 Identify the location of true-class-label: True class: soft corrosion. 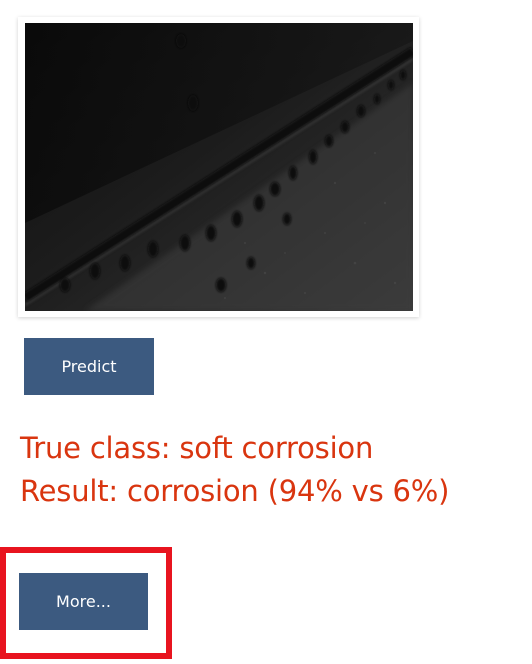
(197, 448).